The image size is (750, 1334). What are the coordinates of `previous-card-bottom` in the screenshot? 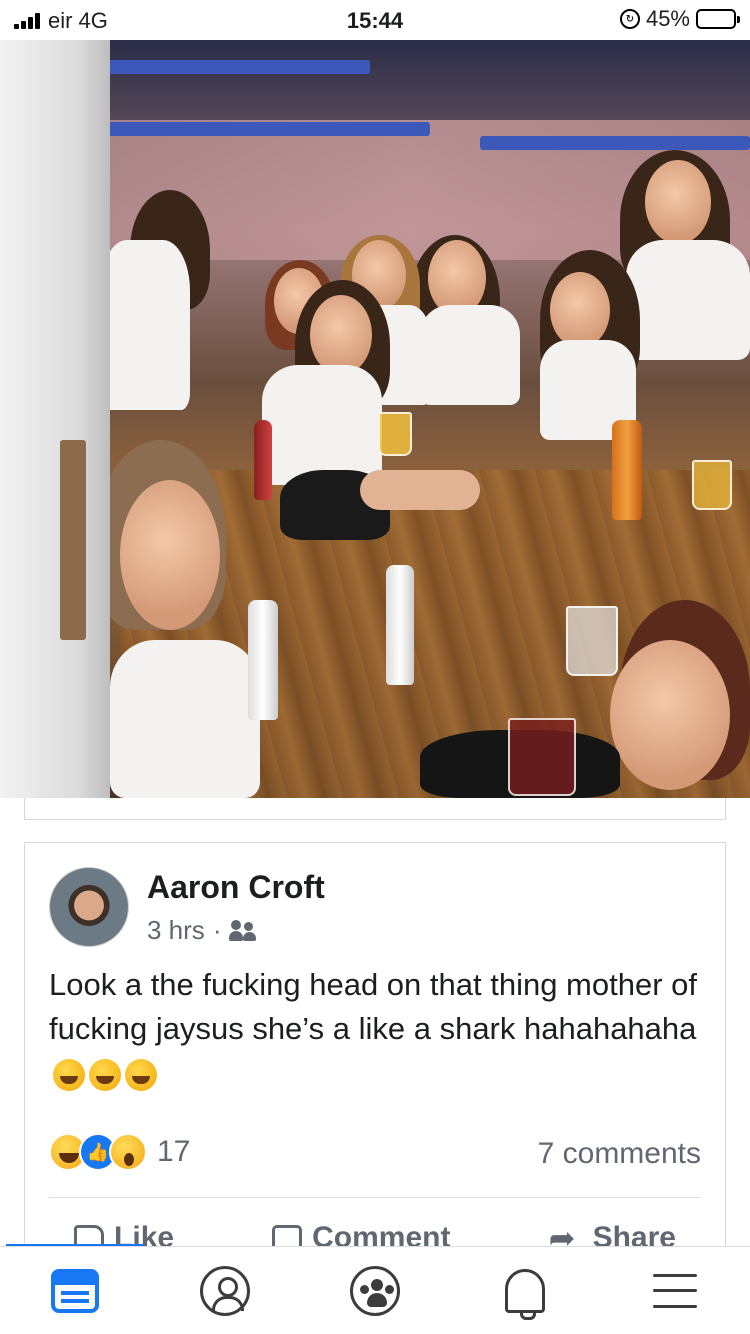 It's located at (375, 809).